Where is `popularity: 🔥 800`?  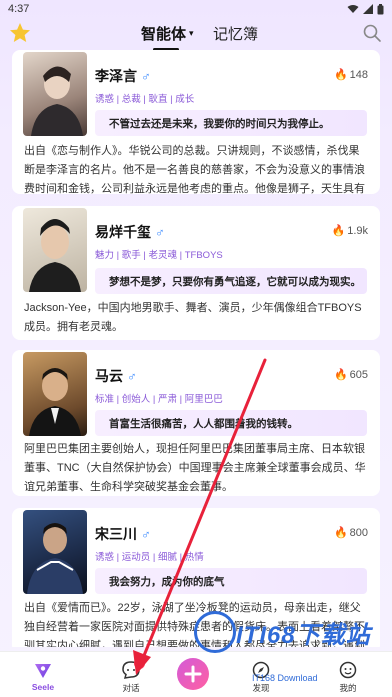 popularity: 🔥 800 is located at coordinates (350, 533).